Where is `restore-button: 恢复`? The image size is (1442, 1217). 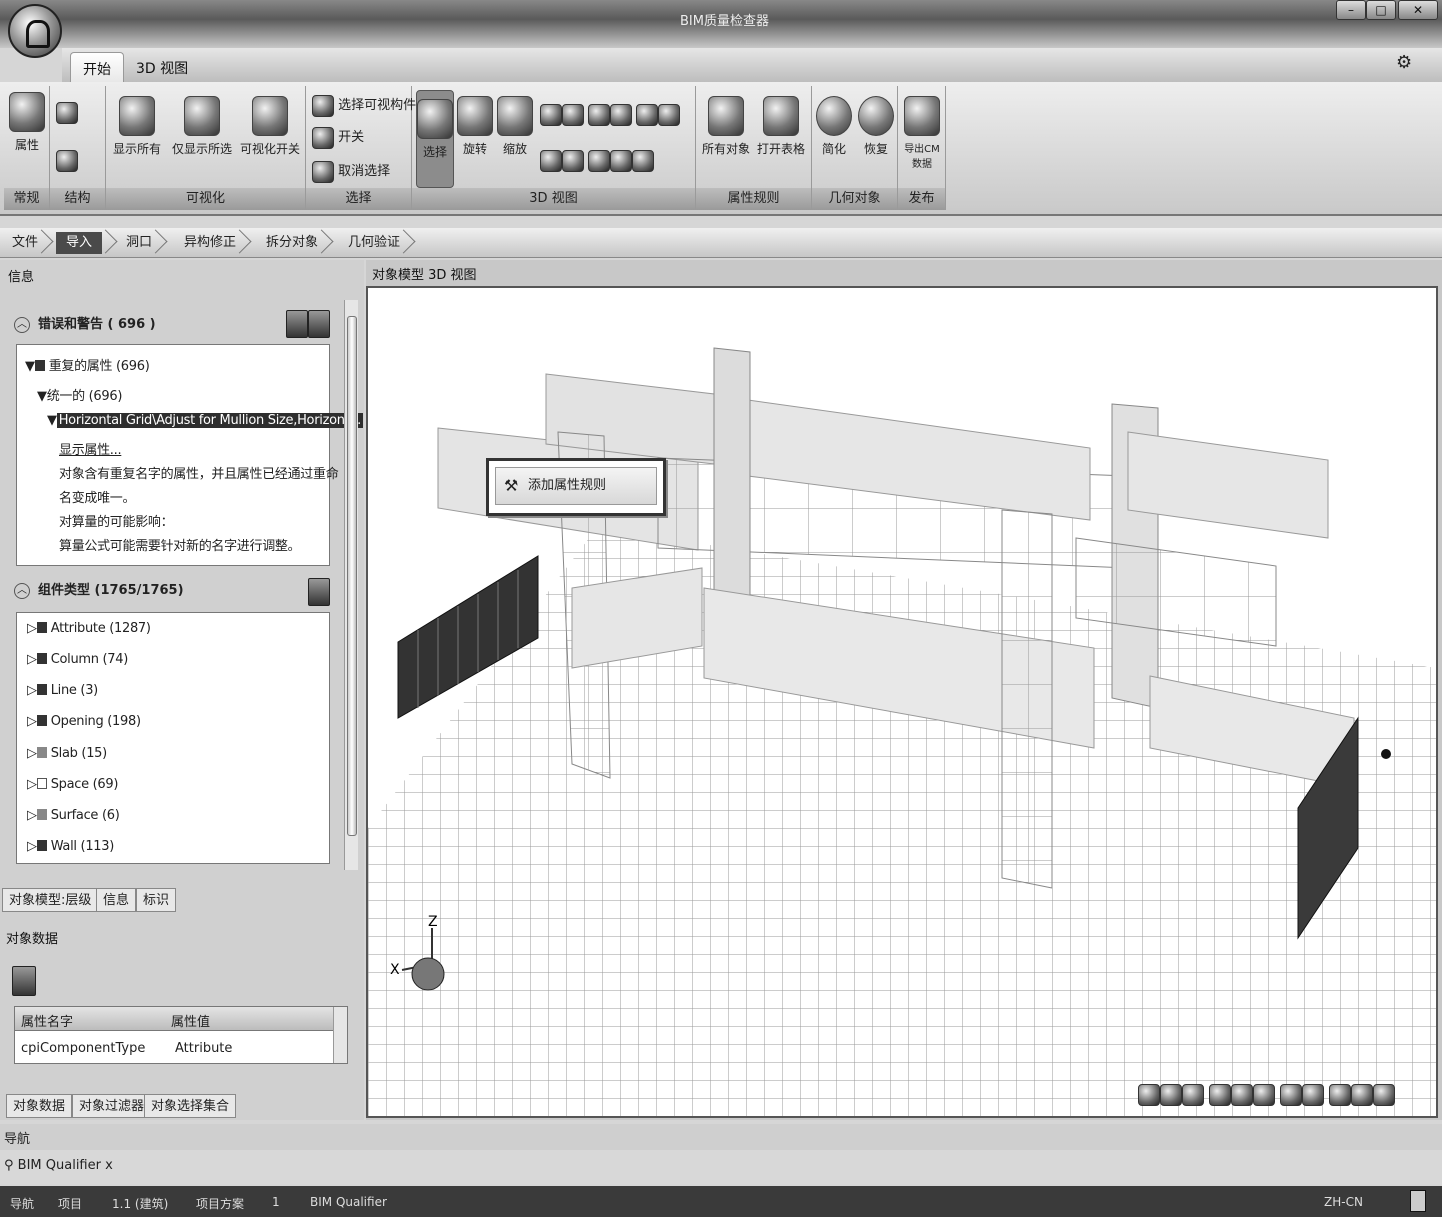 restore-button: 恢复 is located at coordinates (876, 126).